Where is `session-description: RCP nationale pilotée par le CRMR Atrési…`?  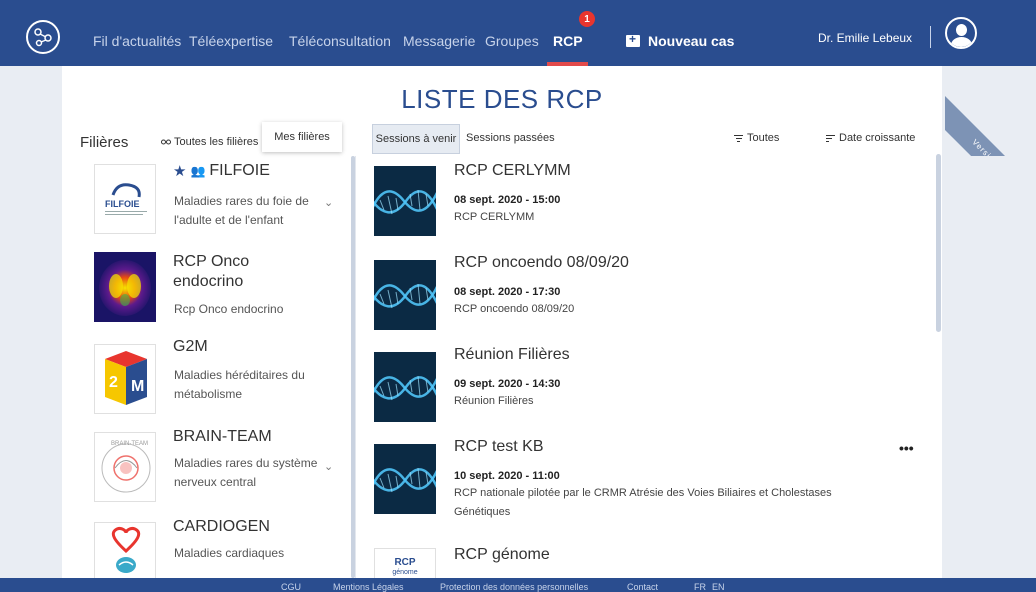
session-description: RCP nationale pilotée par le CRMR Atrési… is located at coordinates (643, 502).